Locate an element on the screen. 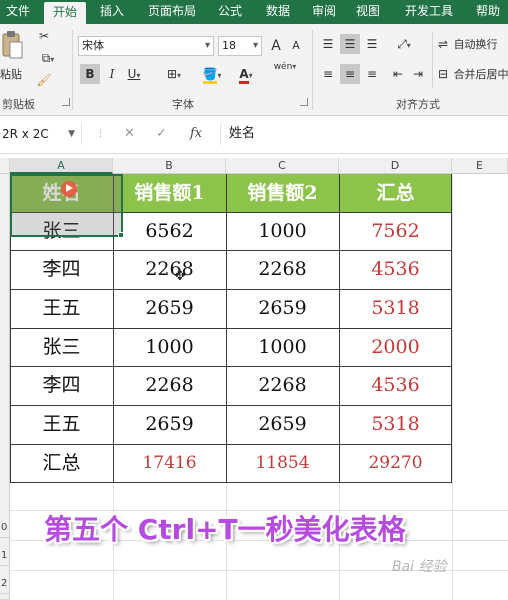 Image resolution: width=508 pixels, height=600 pixels. merge-center-button: ⊟ 合并后居中 is located at coordinates (473, 75).